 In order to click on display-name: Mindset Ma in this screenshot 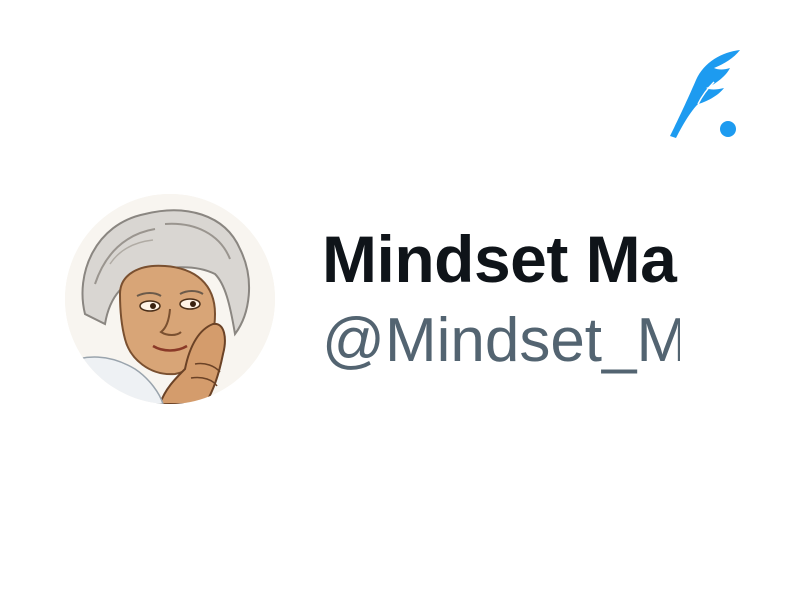, I will do `click(501, 259)`.